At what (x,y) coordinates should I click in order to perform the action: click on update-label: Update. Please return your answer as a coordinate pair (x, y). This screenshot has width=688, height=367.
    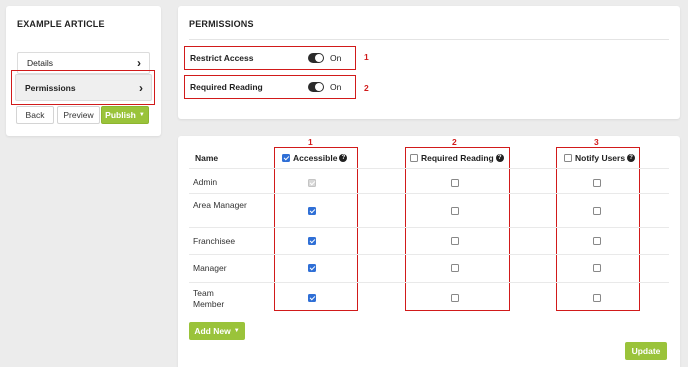
    Looking at the image, I should click on (646, 351).